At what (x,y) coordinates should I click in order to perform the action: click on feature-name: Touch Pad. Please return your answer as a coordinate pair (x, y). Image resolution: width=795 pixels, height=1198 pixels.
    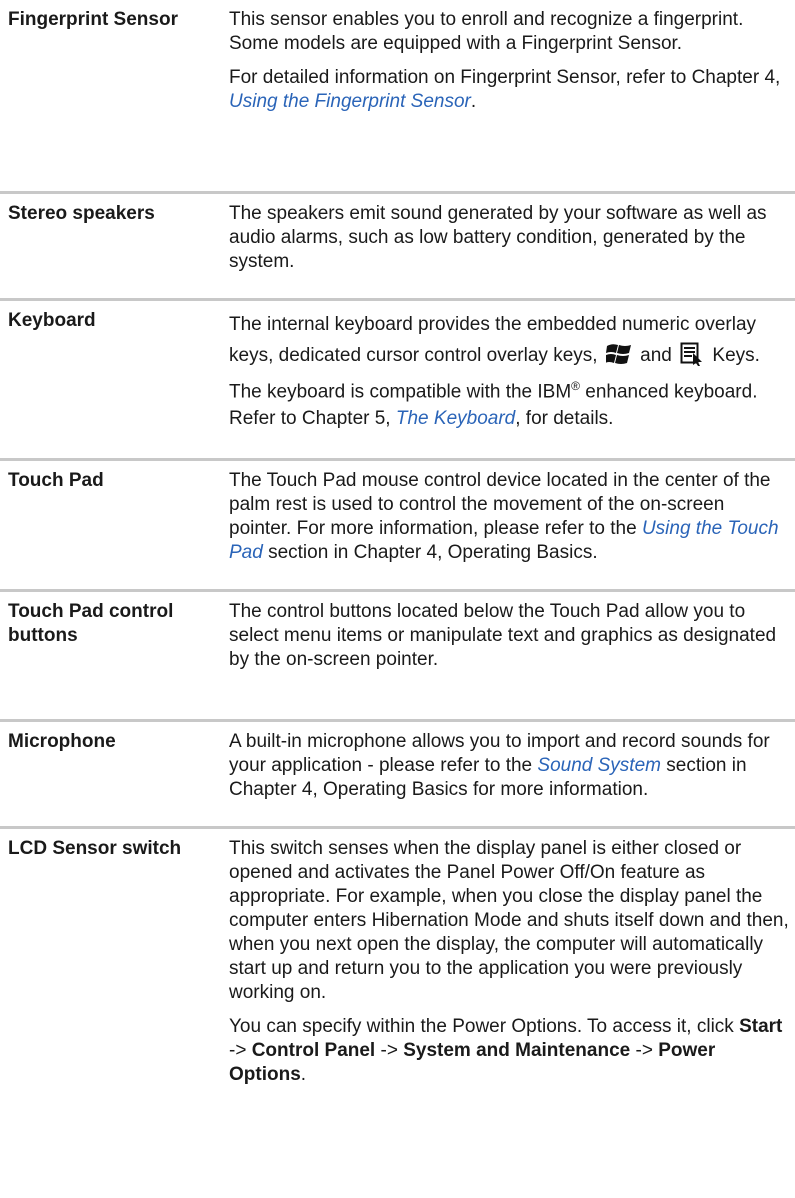
    Looking at the image, I should click on (56, 480).